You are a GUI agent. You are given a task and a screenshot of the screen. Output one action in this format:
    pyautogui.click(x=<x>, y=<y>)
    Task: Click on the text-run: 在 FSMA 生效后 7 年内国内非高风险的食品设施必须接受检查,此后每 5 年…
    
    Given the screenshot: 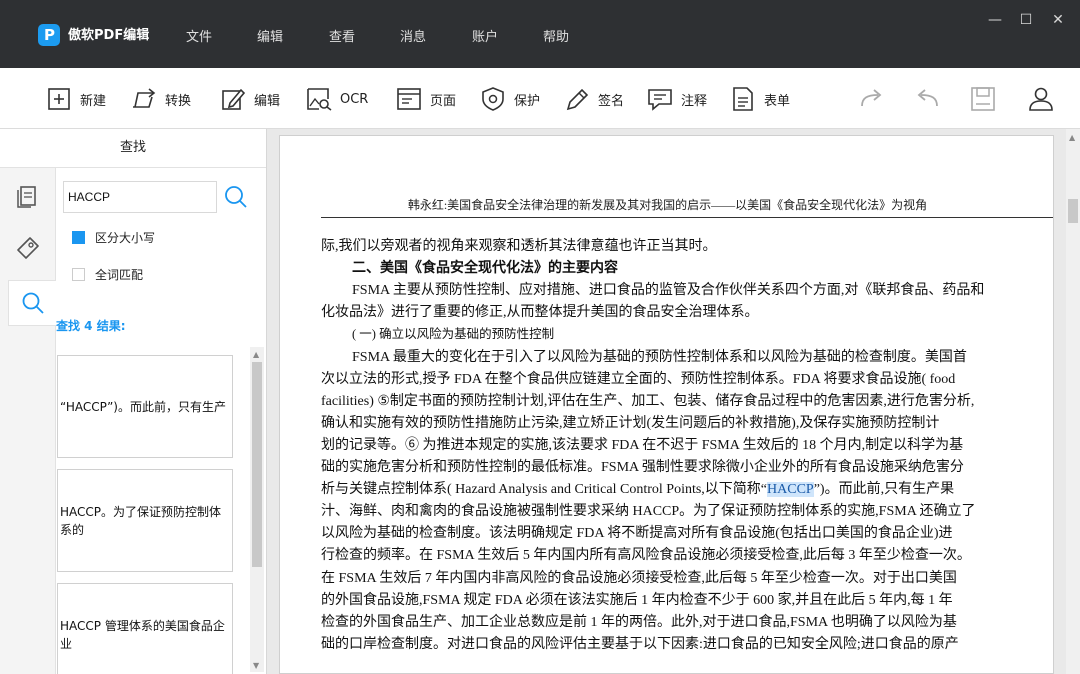 What is the action you would take?
    pyautogui.click(x=639, y=578)
    